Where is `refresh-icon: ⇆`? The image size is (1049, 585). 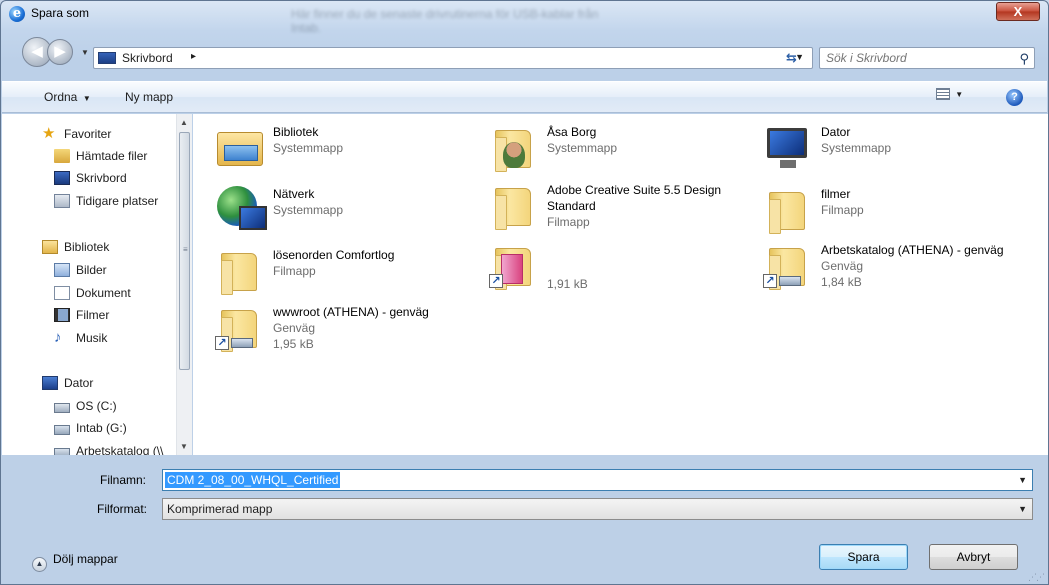
refresh-icon: ⇆ is located at coordinates (791, 58).